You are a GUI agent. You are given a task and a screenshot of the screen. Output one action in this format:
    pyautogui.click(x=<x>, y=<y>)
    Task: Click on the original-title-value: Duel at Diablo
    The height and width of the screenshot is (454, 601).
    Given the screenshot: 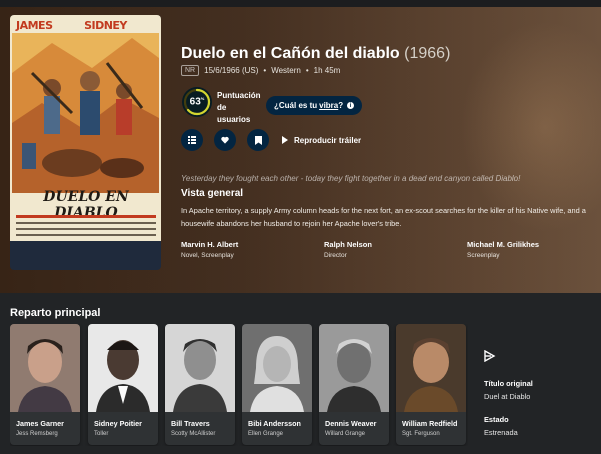 What is the action you would take?
    pyautogui.click(x=507, y=396)
    